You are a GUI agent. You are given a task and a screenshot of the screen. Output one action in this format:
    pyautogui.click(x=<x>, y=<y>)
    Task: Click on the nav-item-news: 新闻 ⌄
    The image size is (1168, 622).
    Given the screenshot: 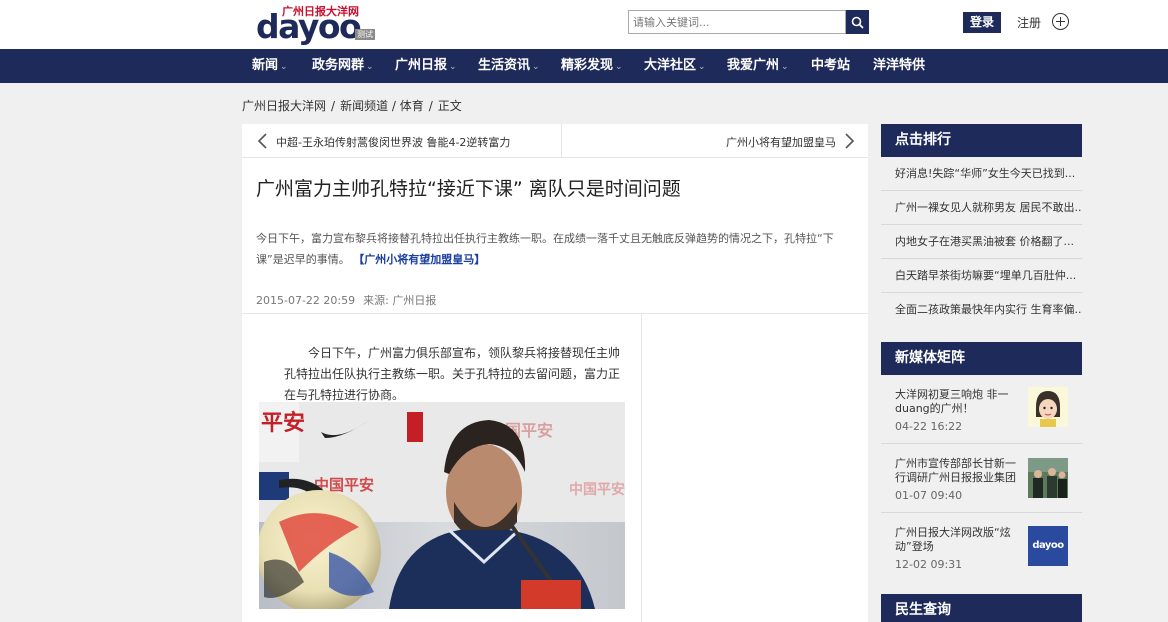 What is the action you would take?
    pyautogui.click(x=270, y=66)
    